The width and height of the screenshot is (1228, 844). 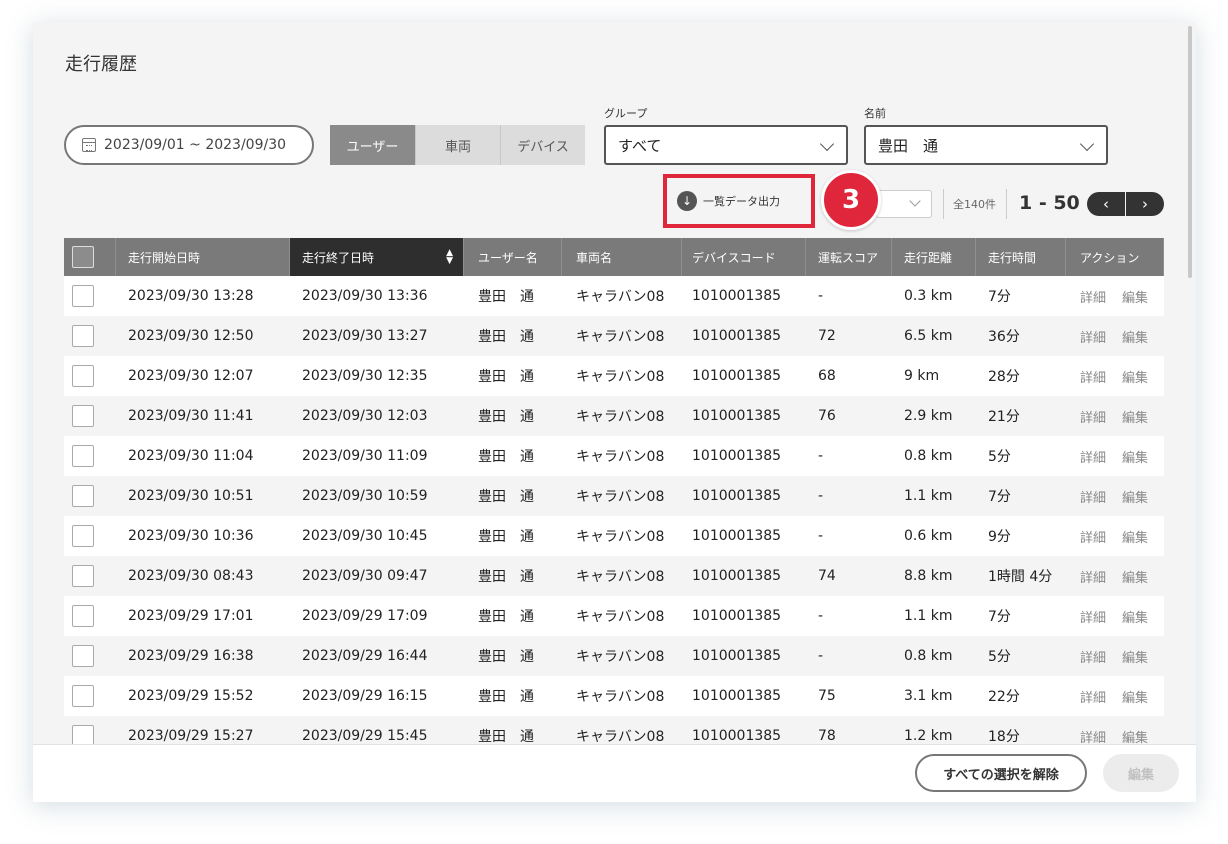 I want to click on tab-device: デバイス, so click(x=542, y=145).